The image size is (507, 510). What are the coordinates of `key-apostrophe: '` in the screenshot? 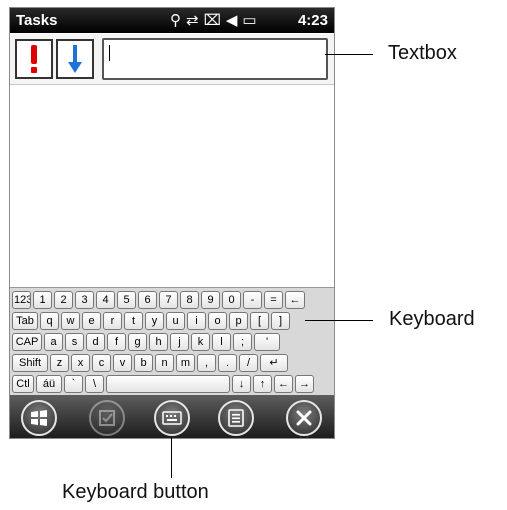 It's located at (267, 342).